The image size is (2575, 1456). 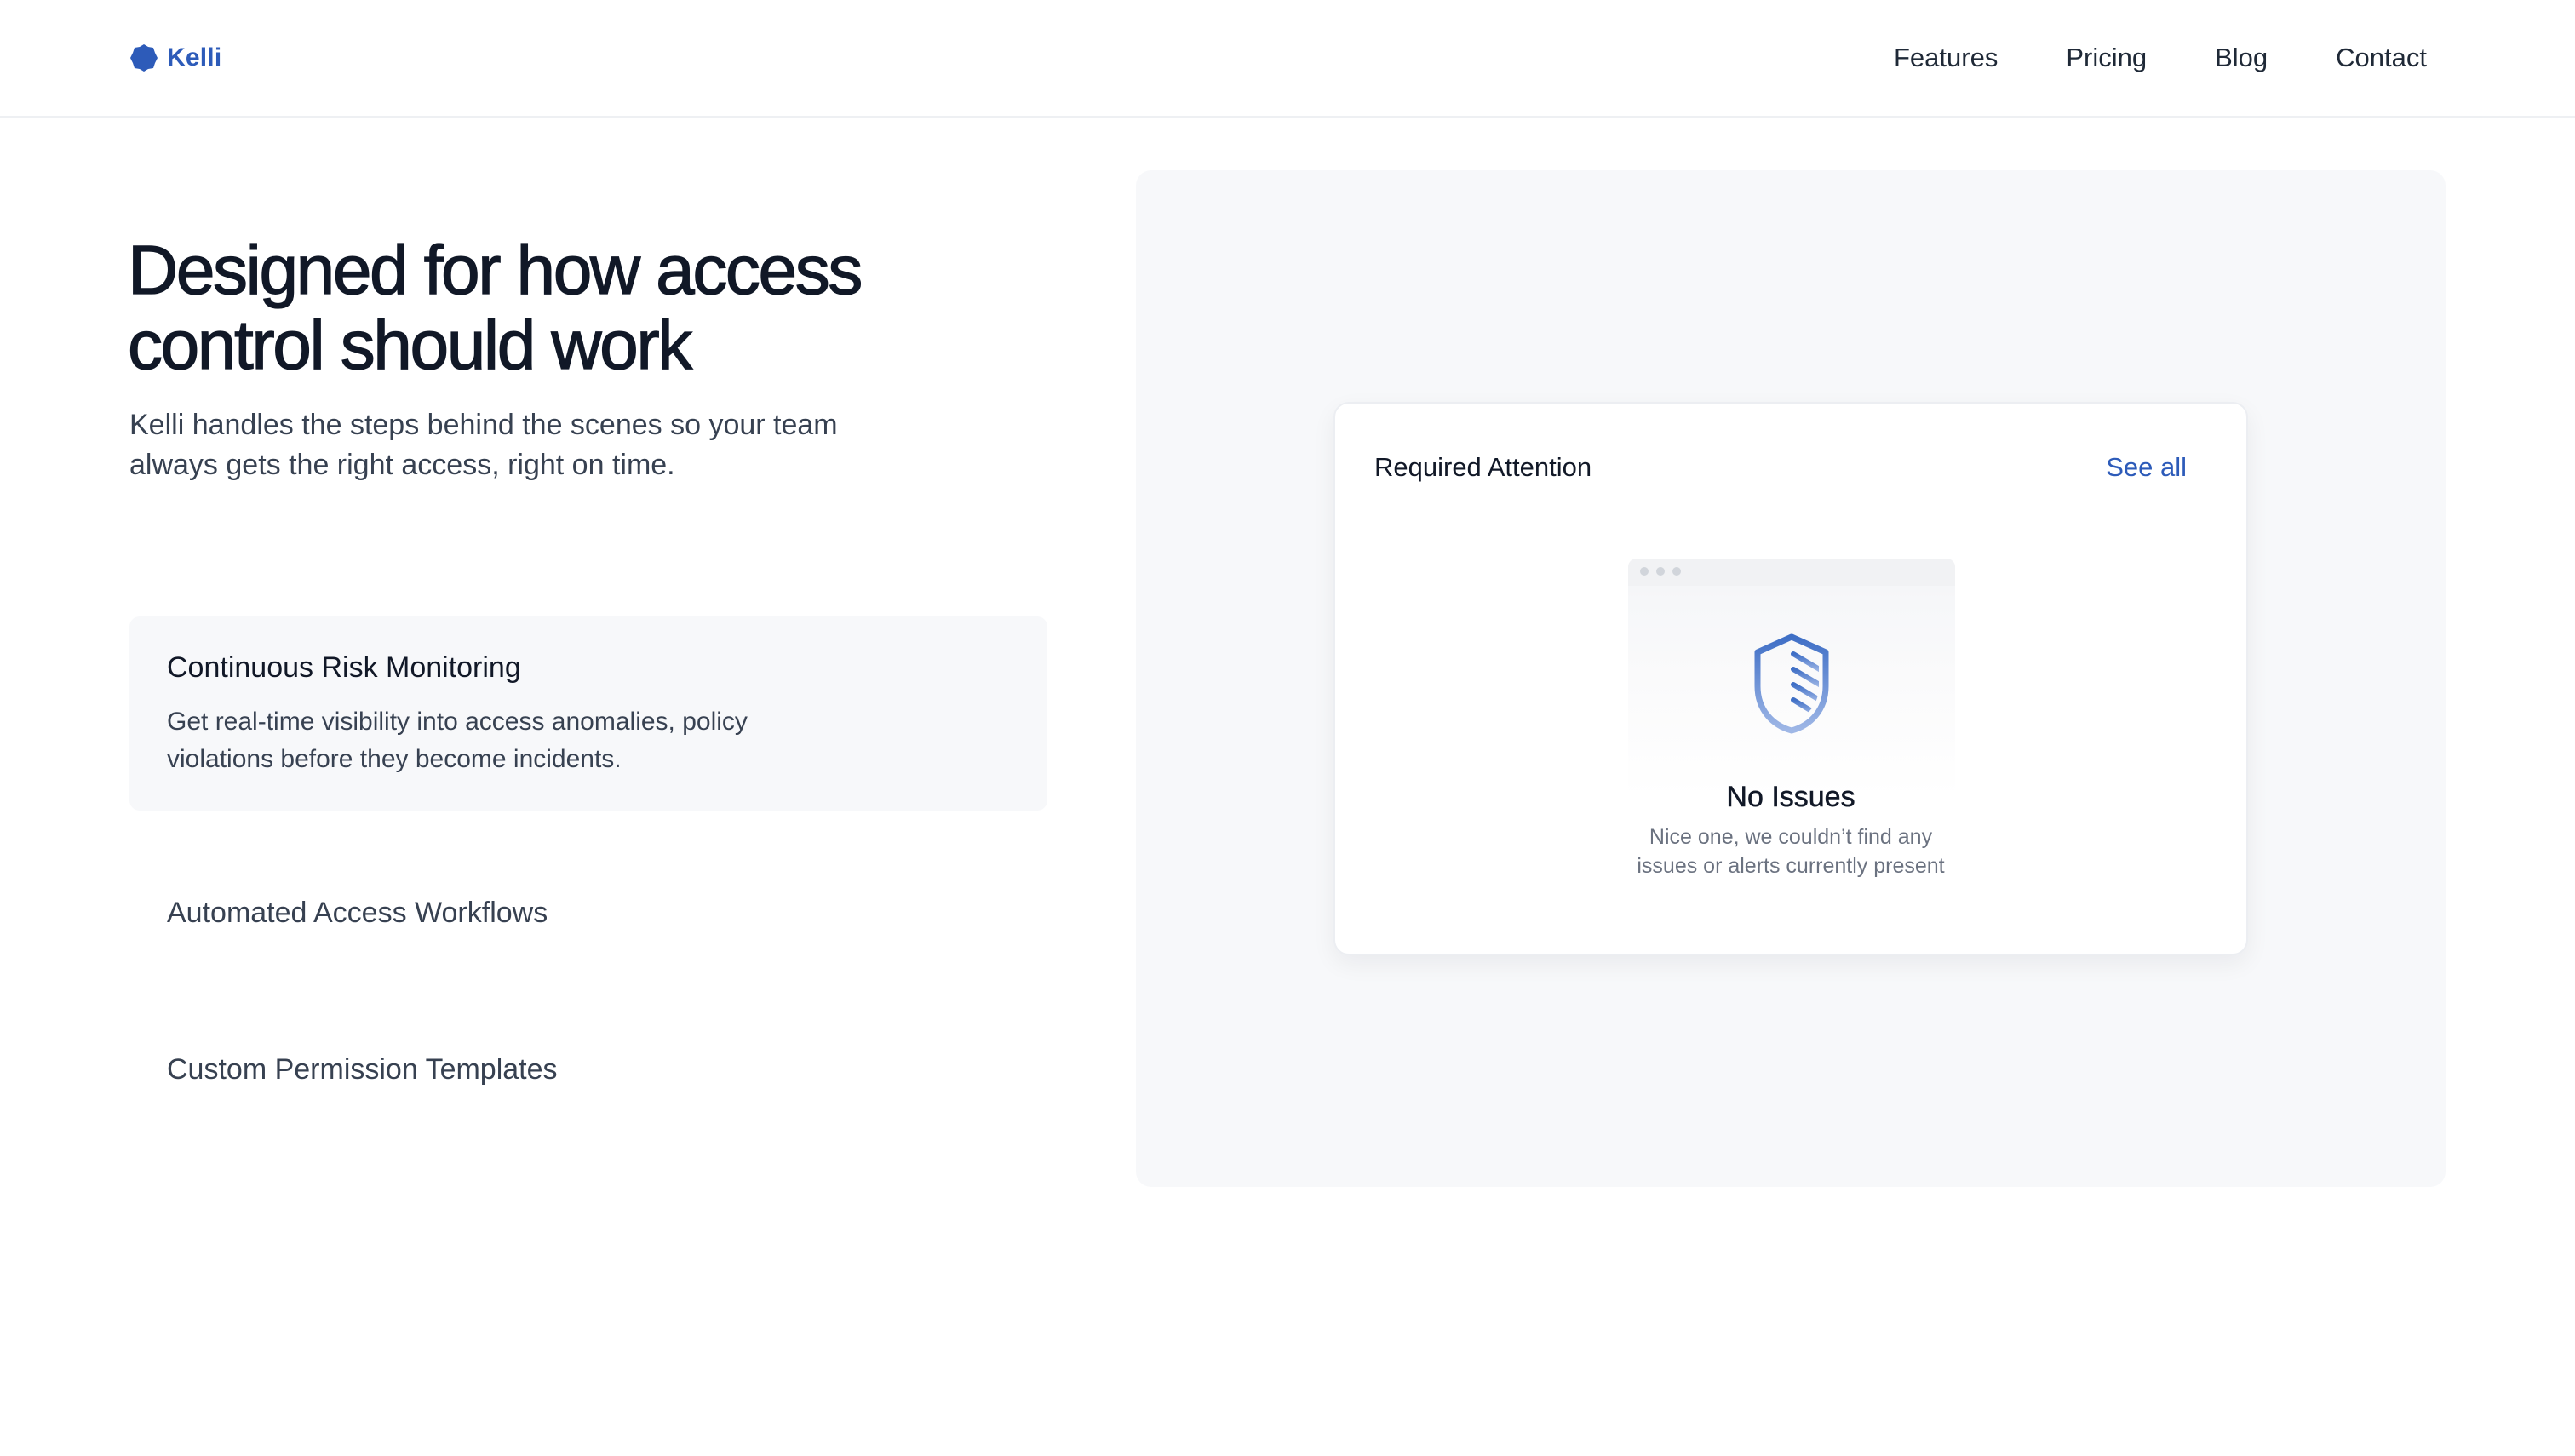 I want to click on window-dots, so click(x=1660, y=572).